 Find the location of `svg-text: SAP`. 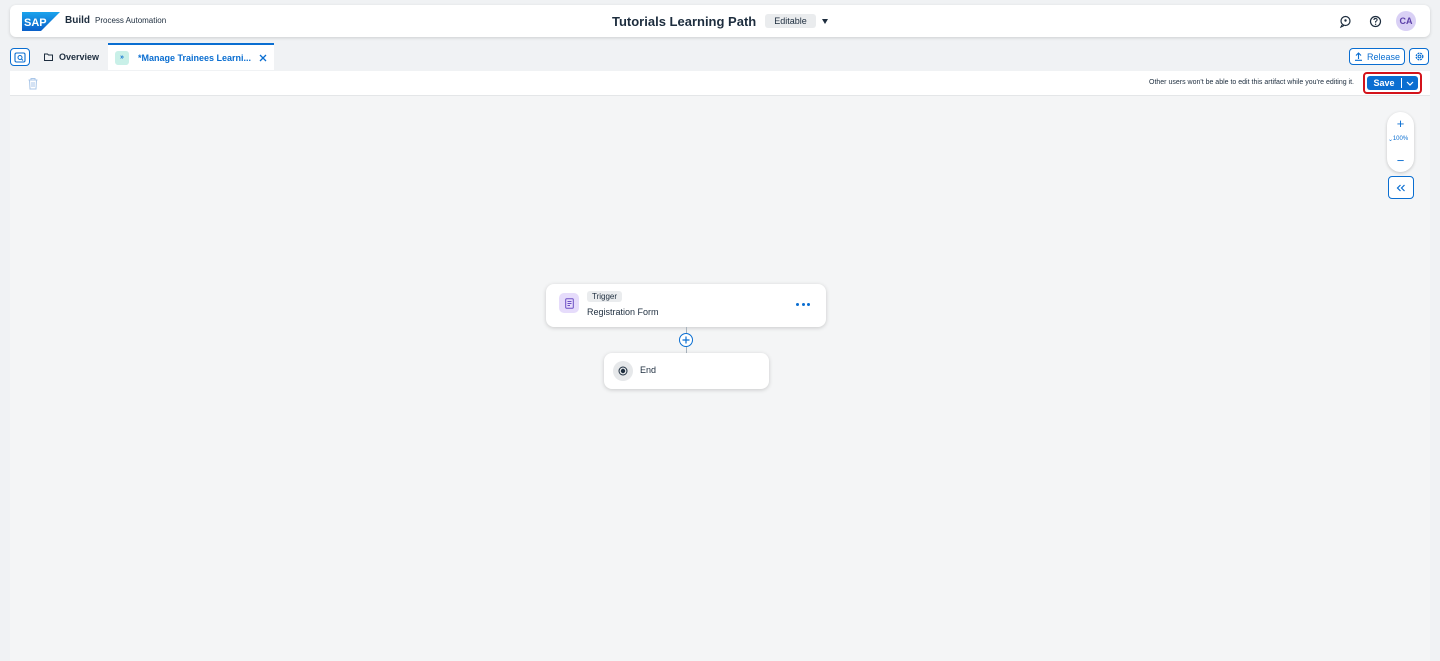

svg-text: SAP is located at coordinates (35, 23).